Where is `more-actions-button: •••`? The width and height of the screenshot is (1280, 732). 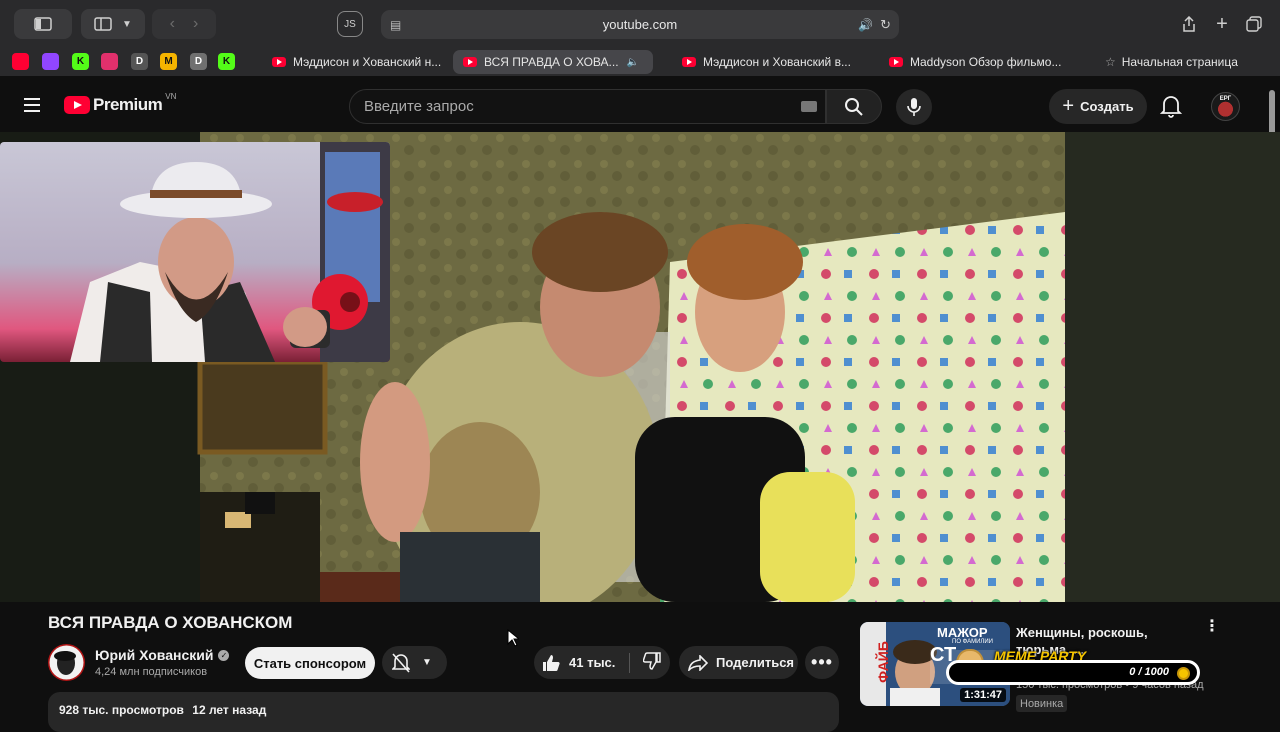 more-actions-button: ••• is located at coordinates (822, 662).